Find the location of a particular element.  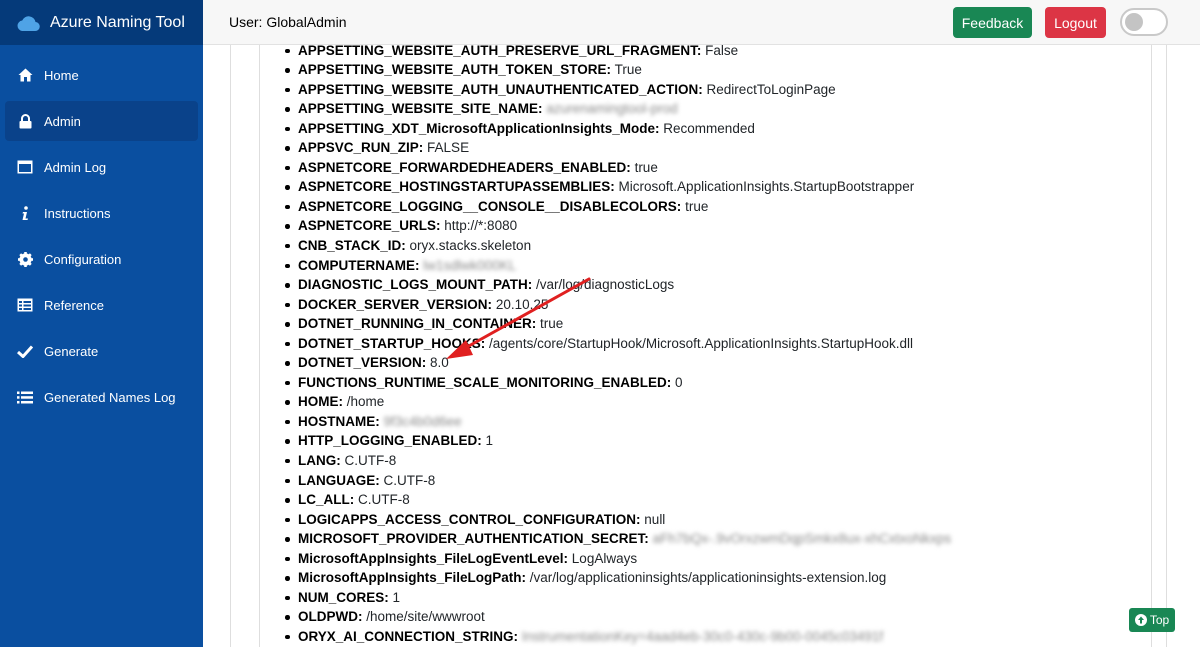

env-variable-key: LOGICAPPS_ACCESS_CONTROL_CONFIGURATION: is located at coordinates (469, 519).